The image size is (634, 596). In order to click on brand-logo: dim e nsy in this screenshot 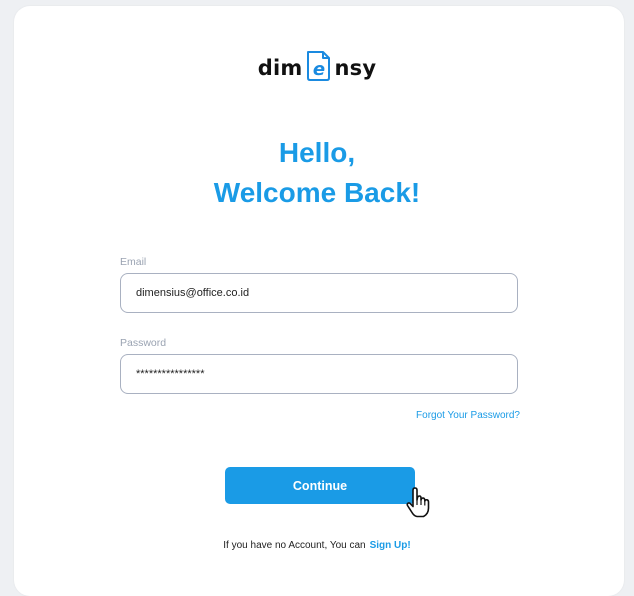, I will do `click(317, 68)`.